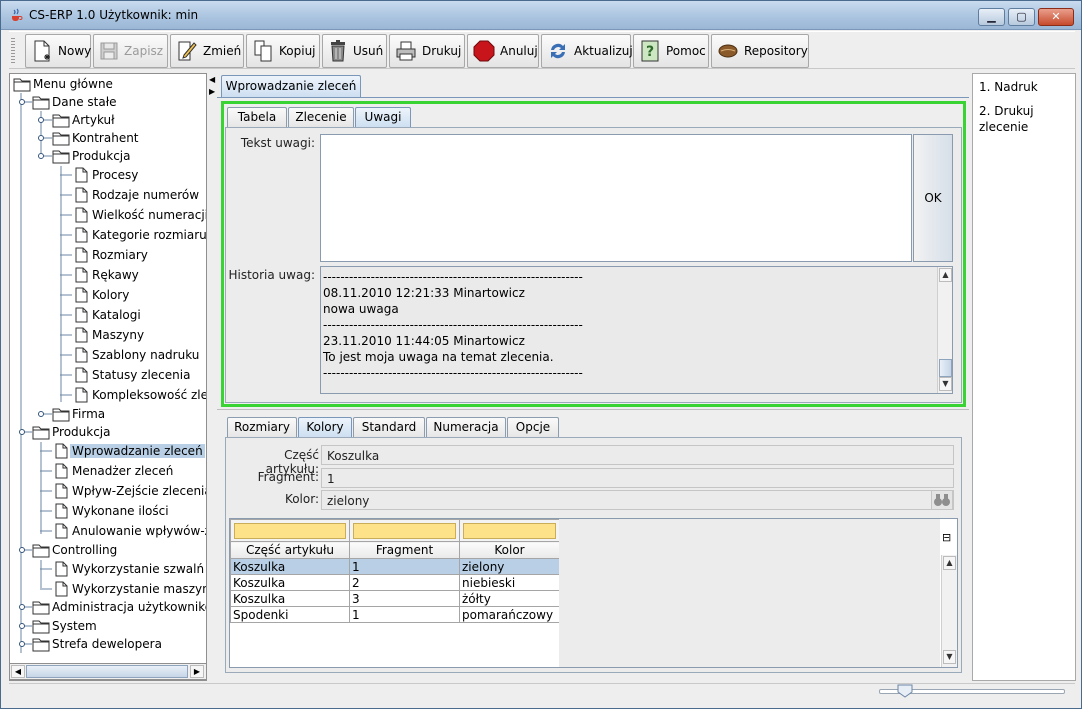  Describe the element at coordinates (136, 195) in the screenshot. I see `tree-leaf: Rodzaje numerów` at that location.